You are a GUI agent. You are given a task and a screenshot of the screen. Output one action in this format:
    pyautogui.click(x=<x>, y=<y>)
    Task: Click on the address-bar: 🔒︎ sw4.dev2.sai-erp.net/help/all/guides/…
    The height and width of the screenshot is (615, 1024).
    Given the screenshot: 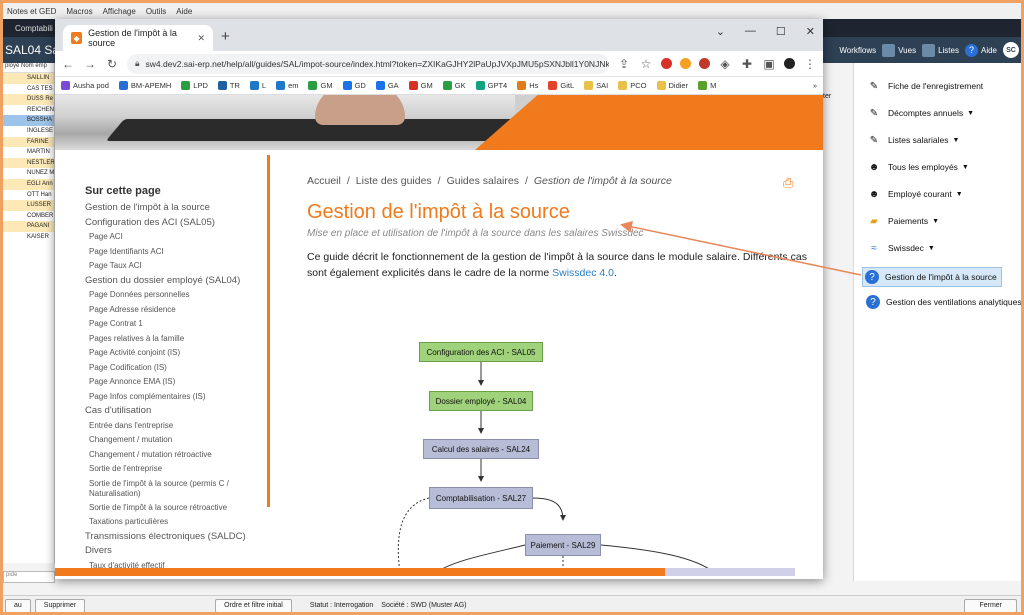 What is the action you would take?
    pyautogui.click(x=368, y=63)
    